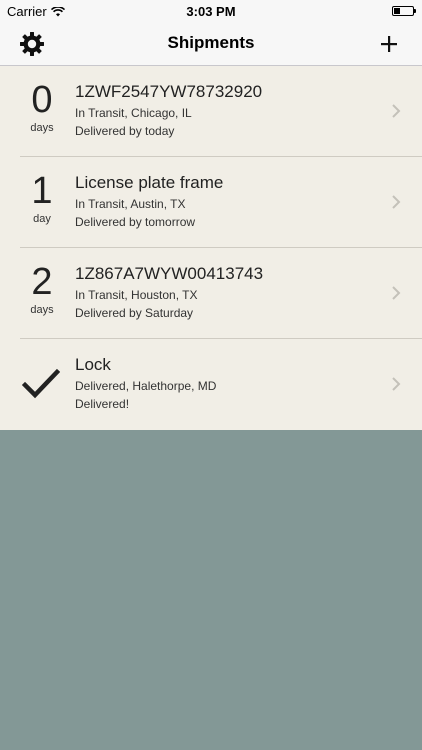 Image resolution: width=422 pixels, height=750 pixels. Describe the element at coordinates (135, 222) in the screenshot. I see `shipment-eta: Delivered by tomorrow` at that location.